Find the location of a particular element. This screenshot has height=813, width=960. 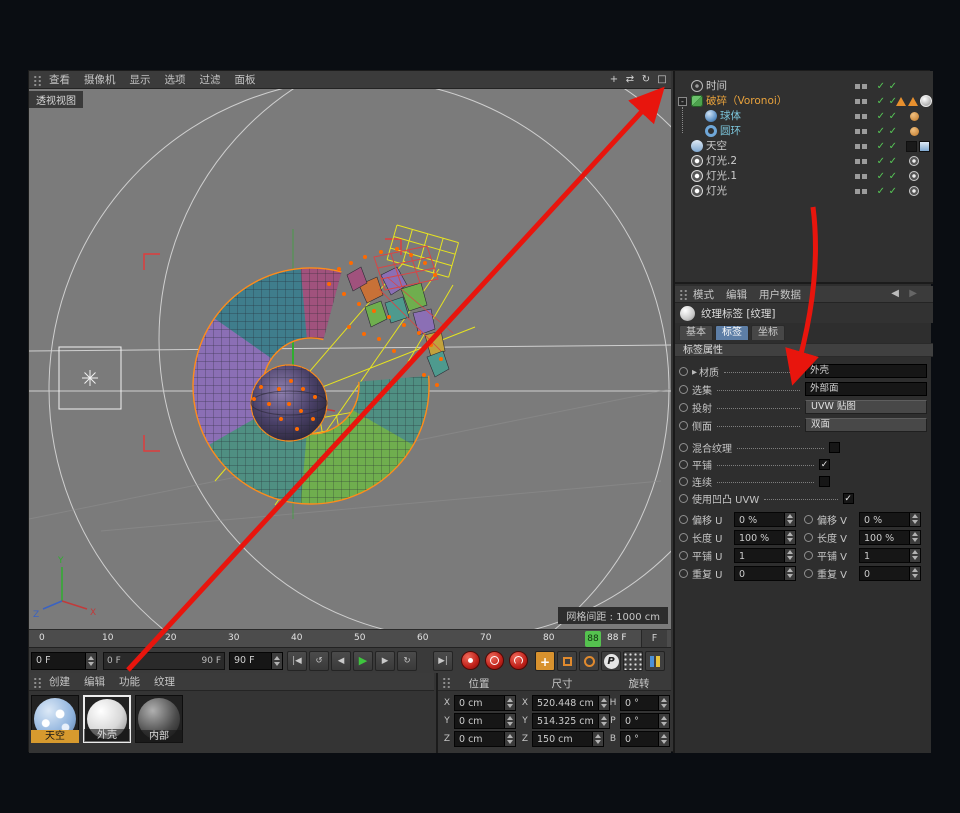

timeline-ruler: 0 10 20 30 40 50 60 70 80 88 88 F F is located at coordinates (350, 638).